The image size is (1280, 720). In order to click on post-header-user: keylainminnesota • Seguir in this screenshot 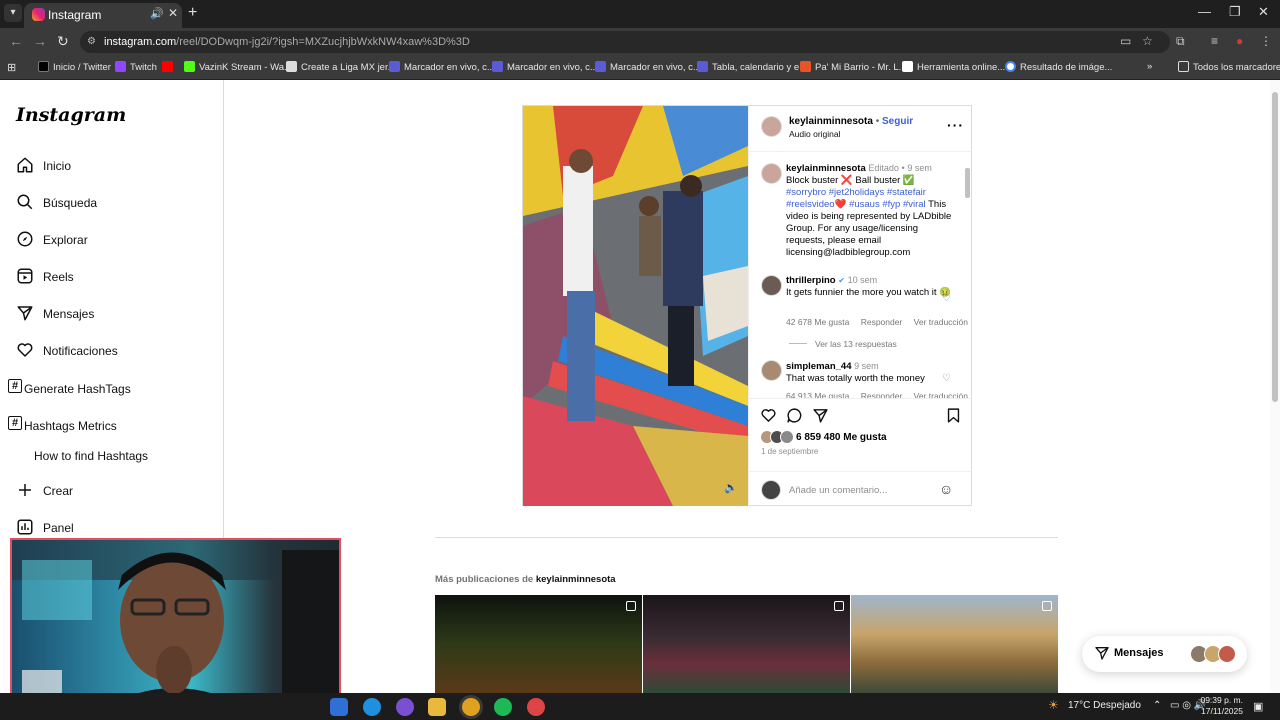, I will do `click(851, 121)`.